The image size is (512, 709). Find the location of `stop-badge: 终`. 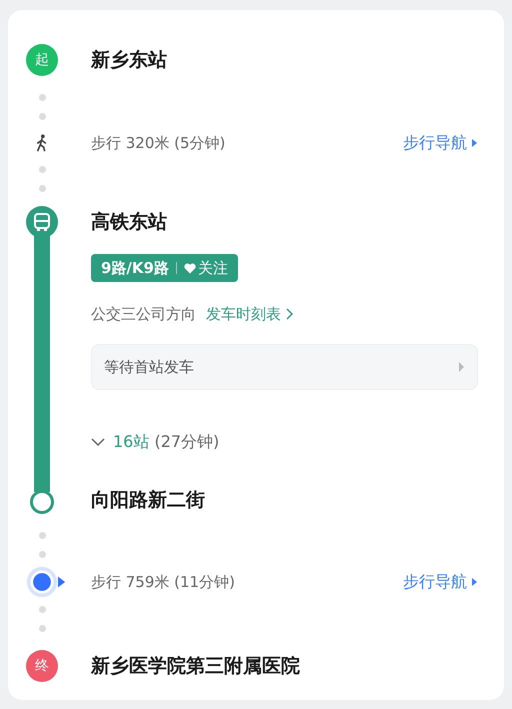

stop-badge: 终 is located at coordinates (42, 666).